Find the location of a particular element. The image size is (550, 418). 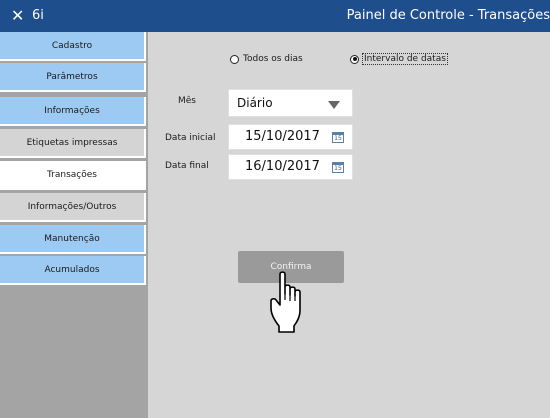

window-title: Painel de Controle - Transações is located at coordinates (448, 15).